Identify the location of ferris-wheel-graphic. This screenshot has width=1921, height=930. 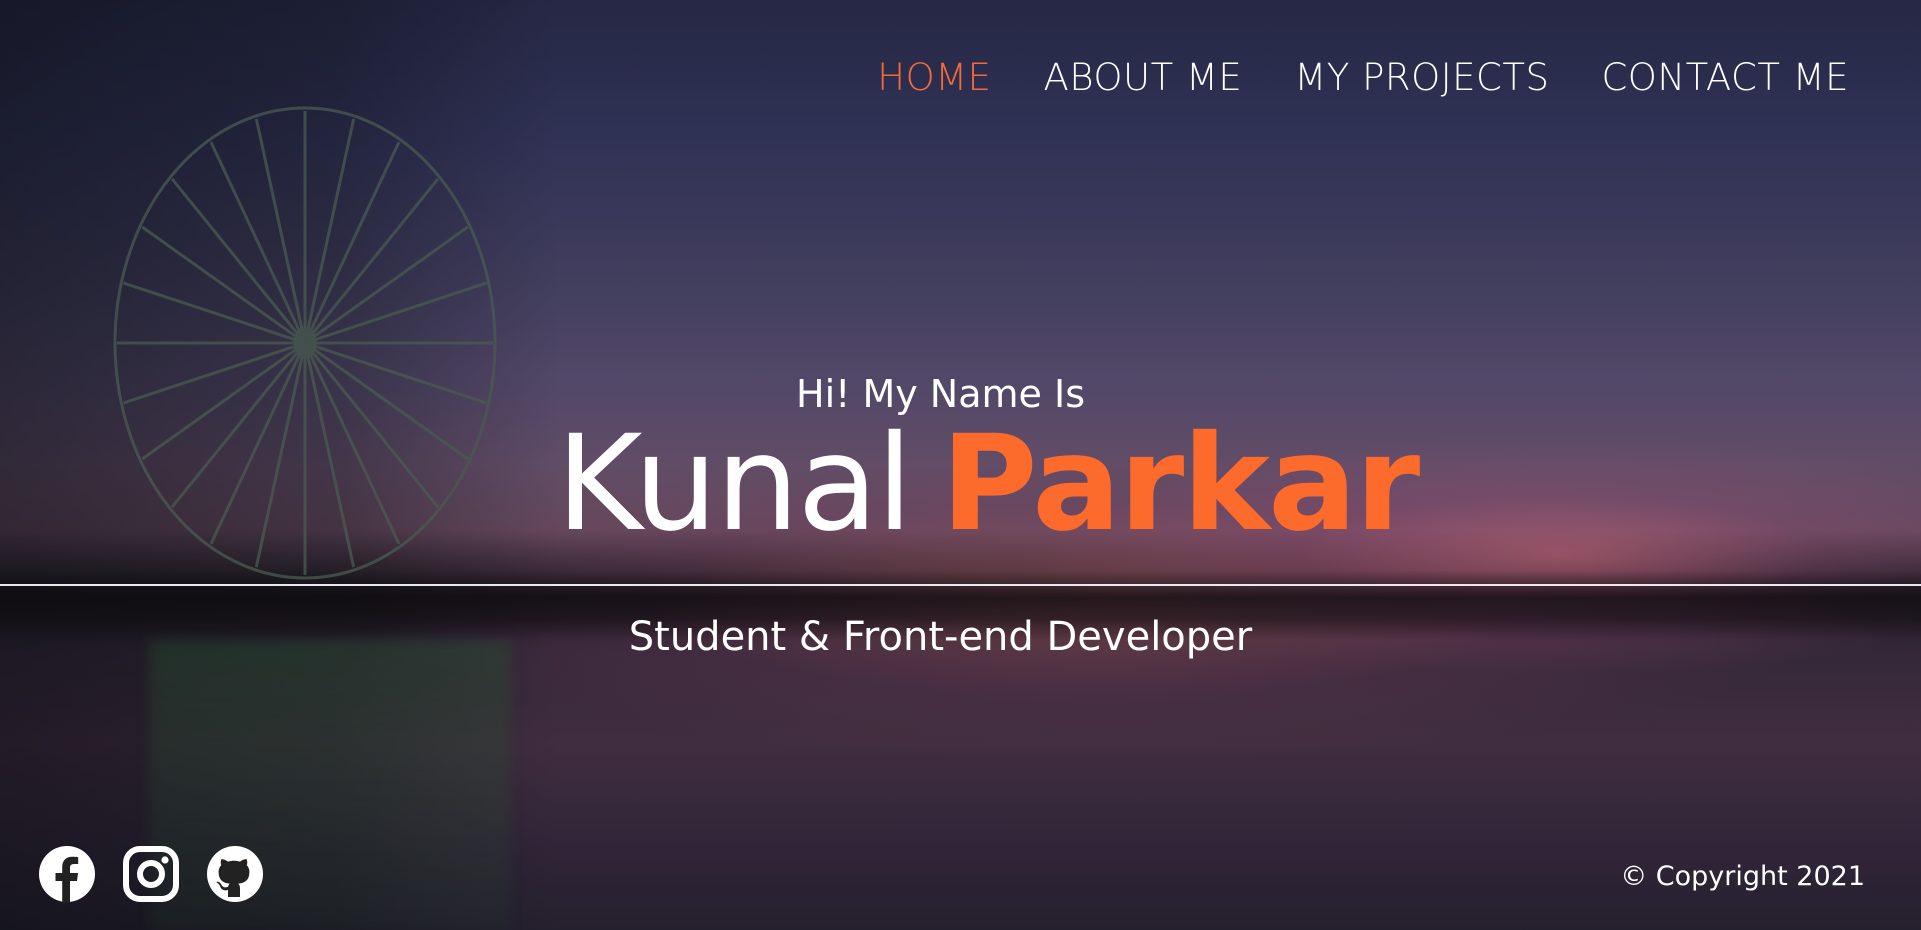
(305, 343).